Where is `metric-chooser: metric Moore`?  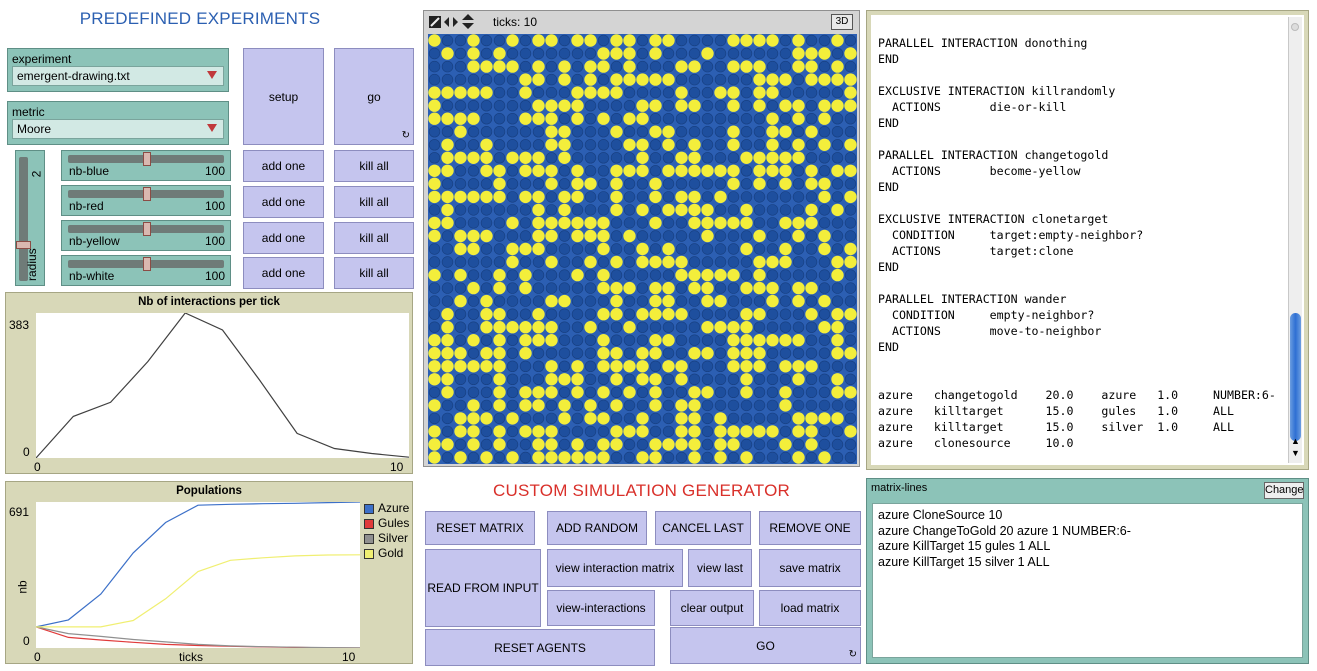 metric-chooser: metric Moore is located at coordinates (118, 123).